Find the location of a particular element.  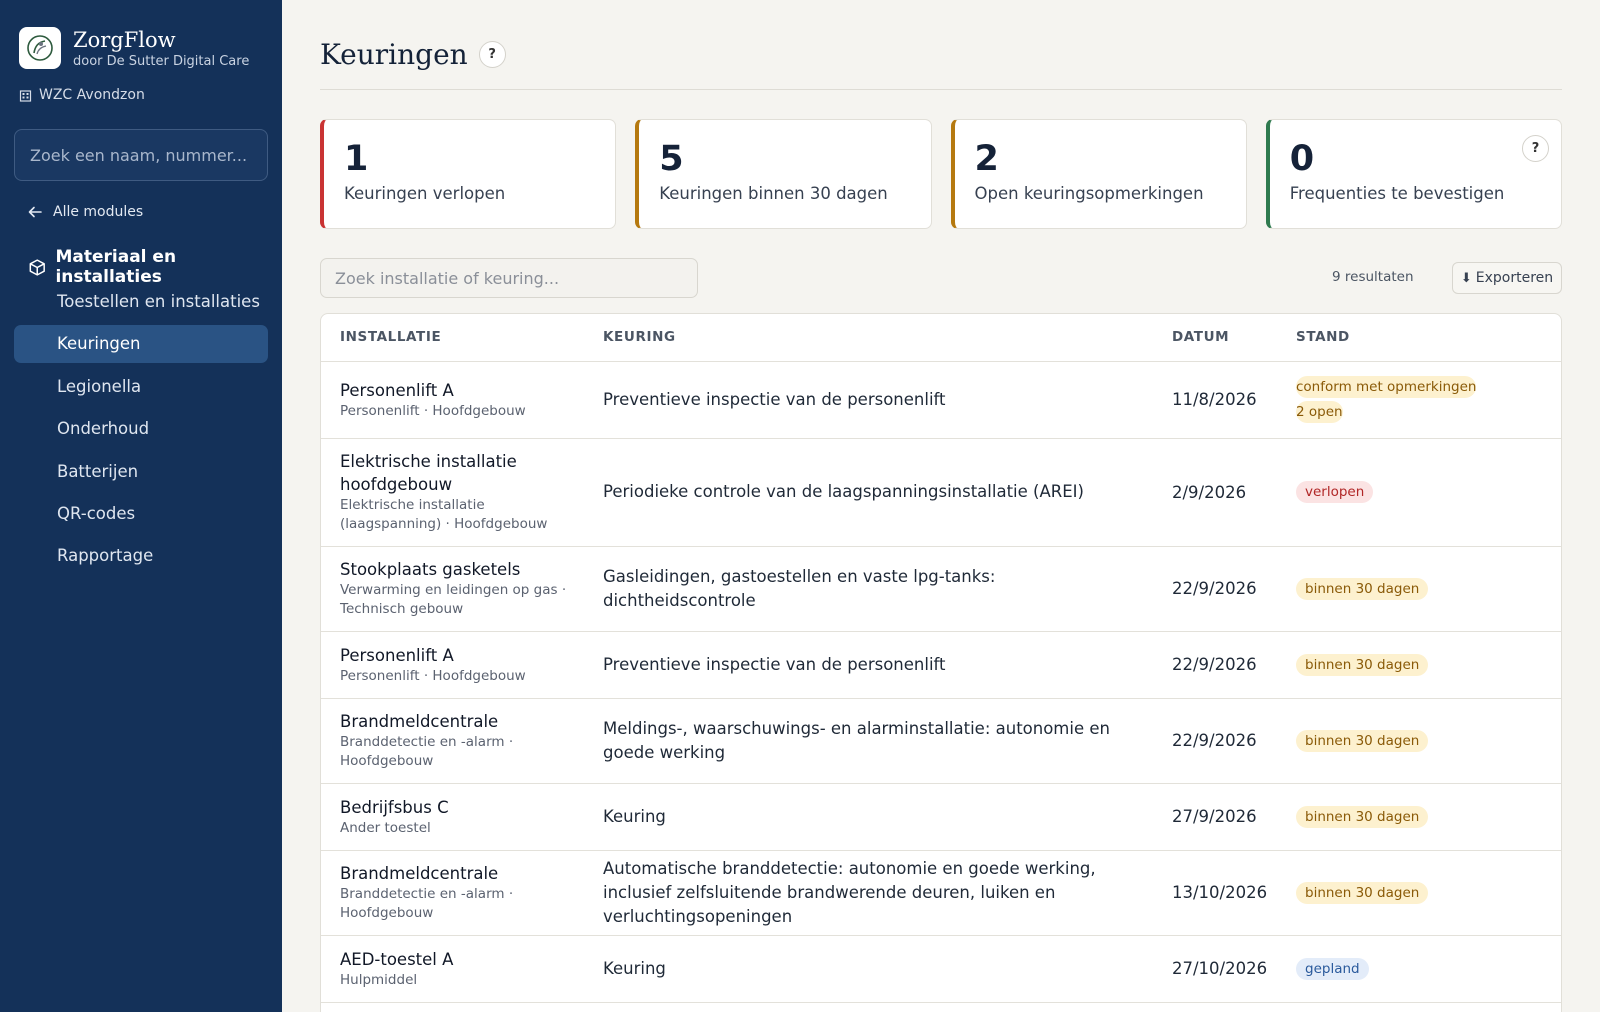

app-subtitle: door De Sutter Digital Care is located at coordinates (161, 61).